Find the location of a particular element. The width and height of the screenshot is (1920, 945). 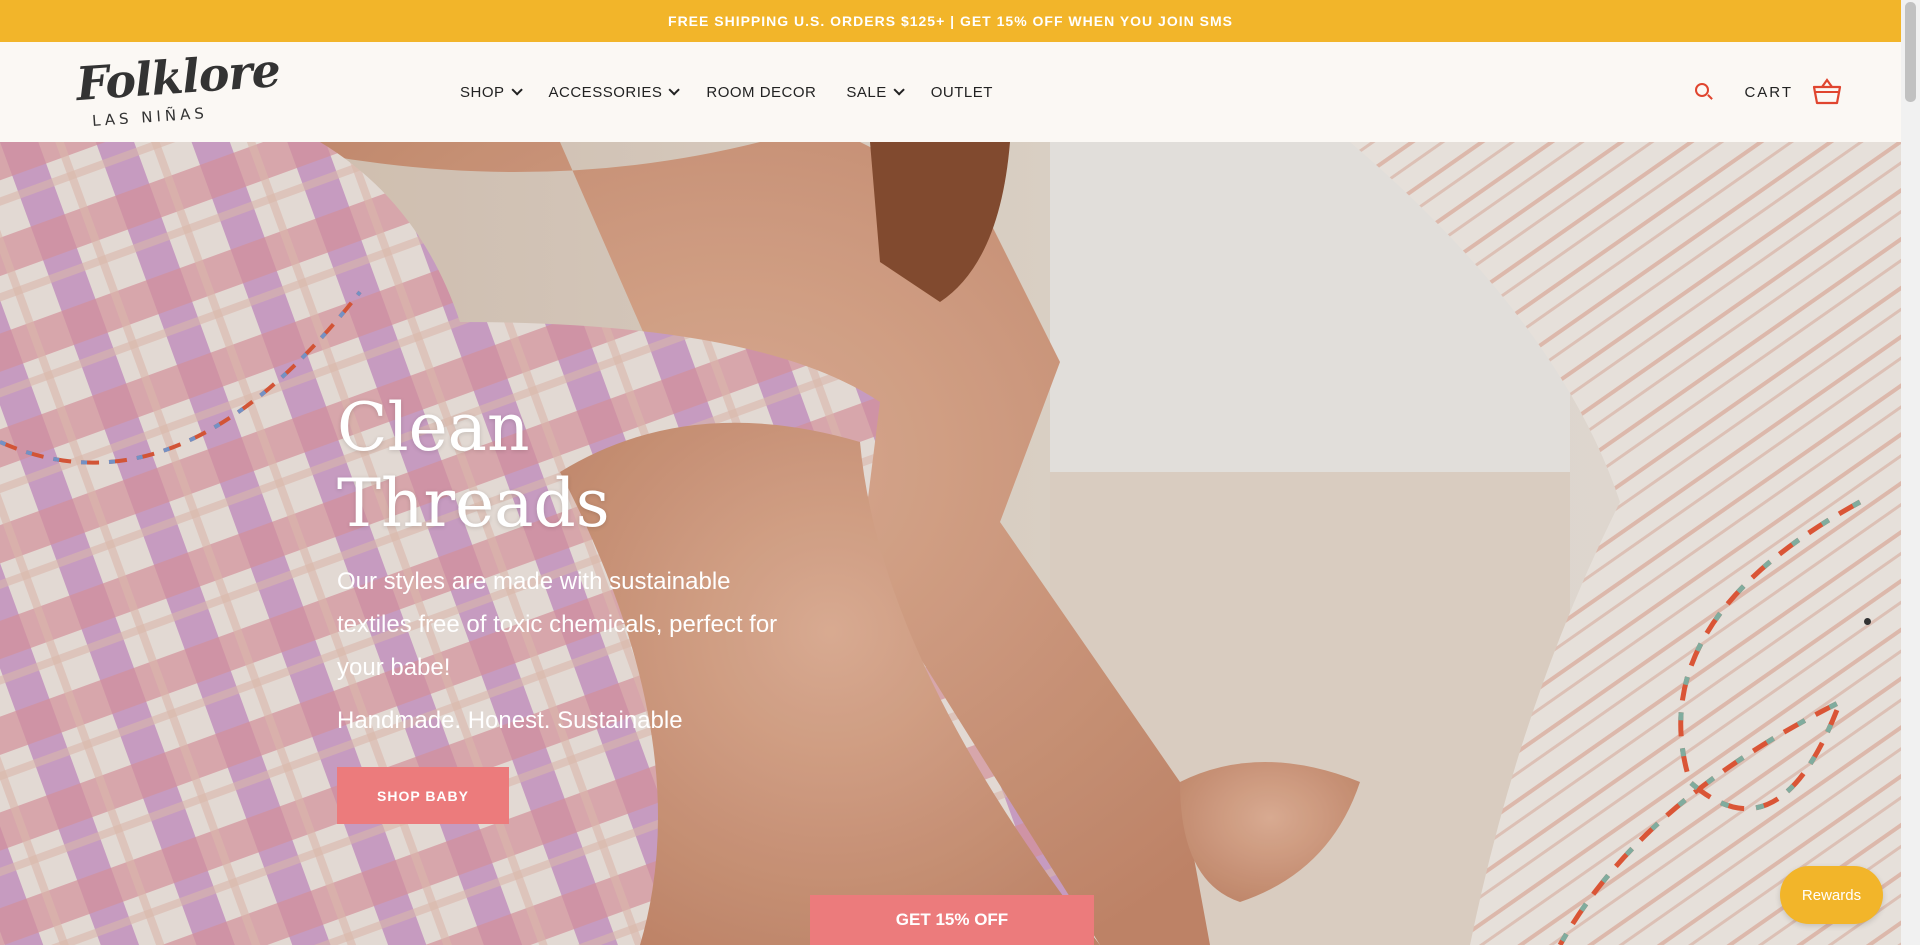

shop-baby-button: SHOP BABY is located at coordinates (423, 795).